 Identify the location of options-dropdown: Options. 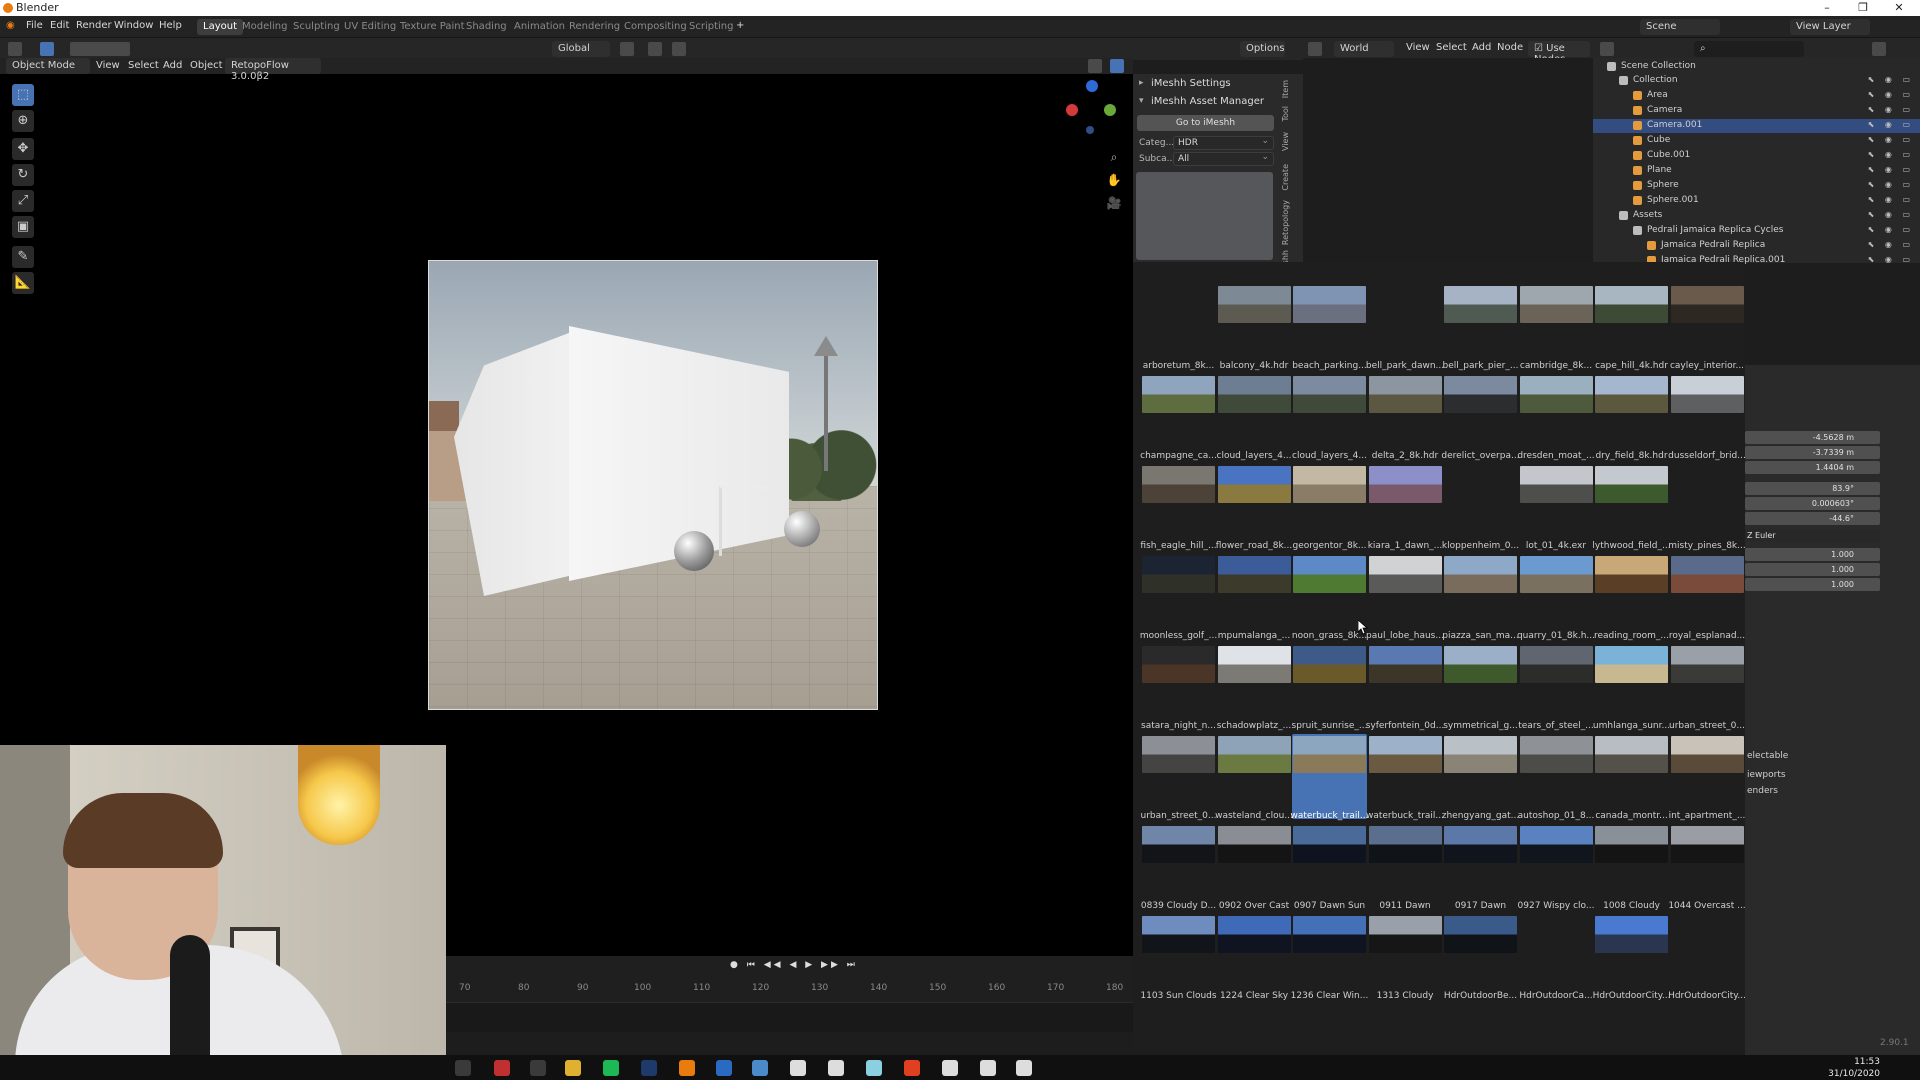
(1262, 49).